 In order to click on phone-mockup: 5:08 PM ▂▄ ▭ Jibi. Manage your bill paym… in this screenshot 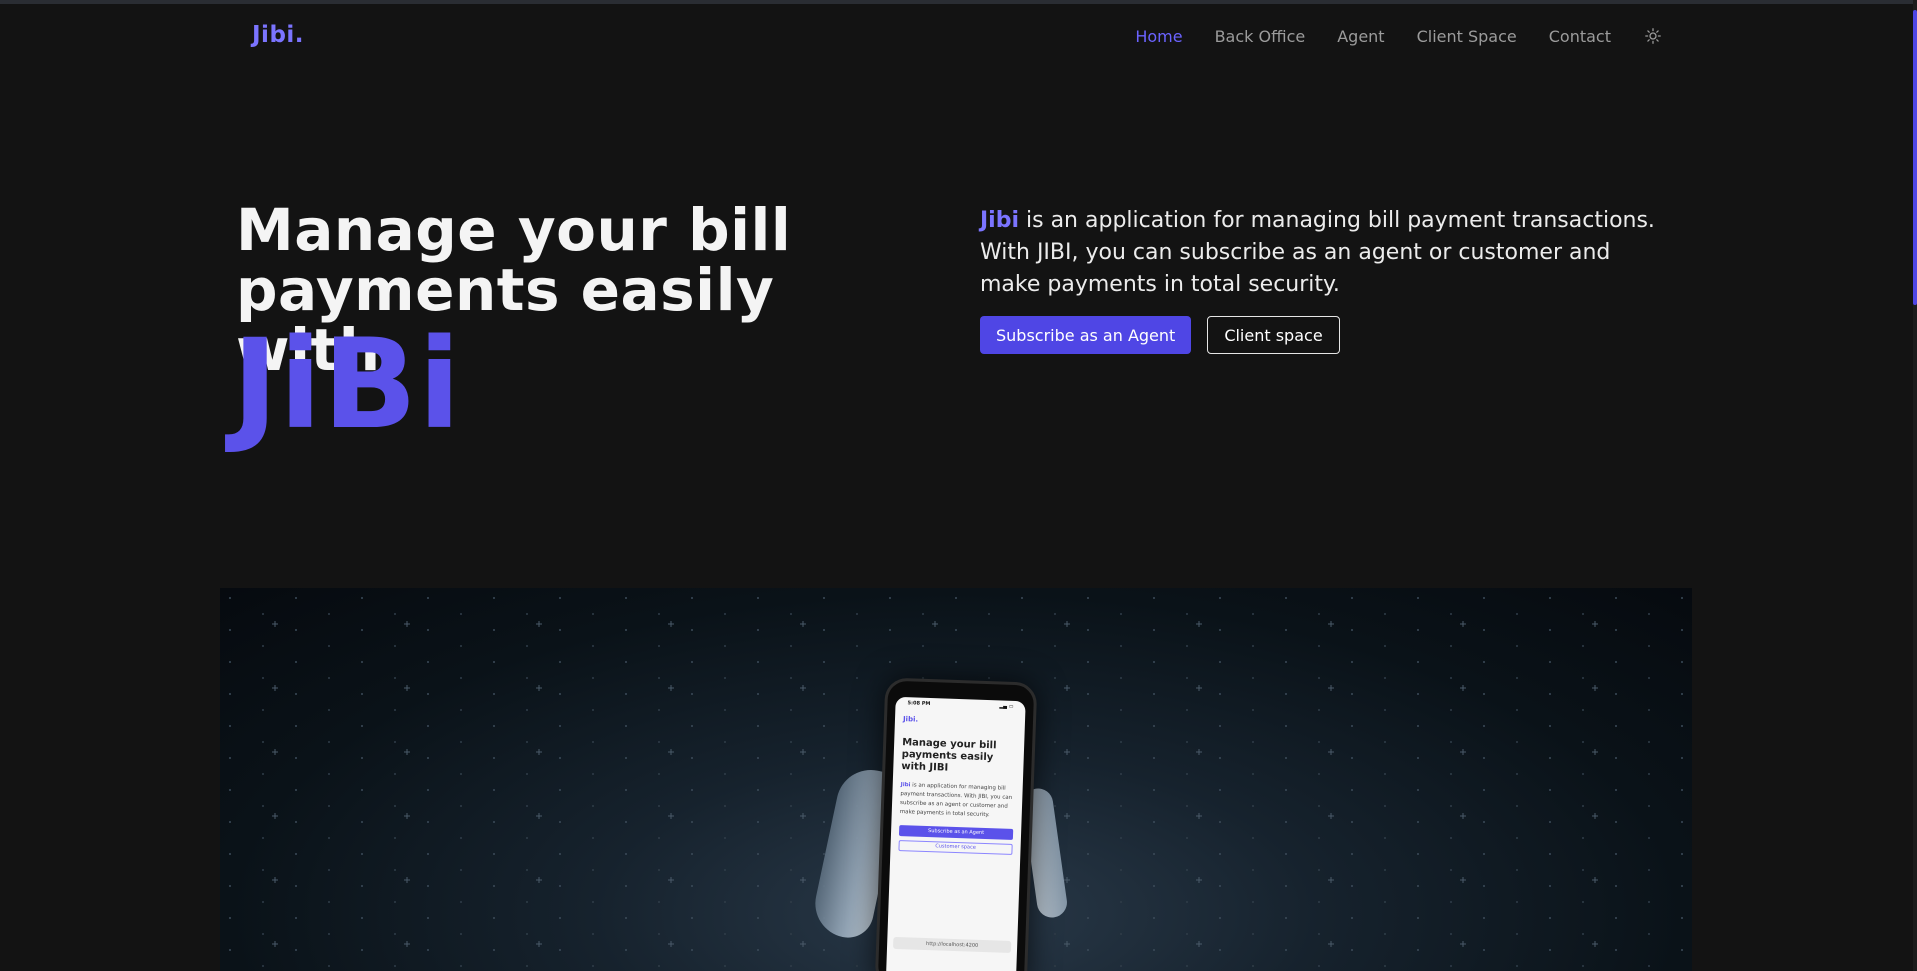, I will do `click(956, 824)`.